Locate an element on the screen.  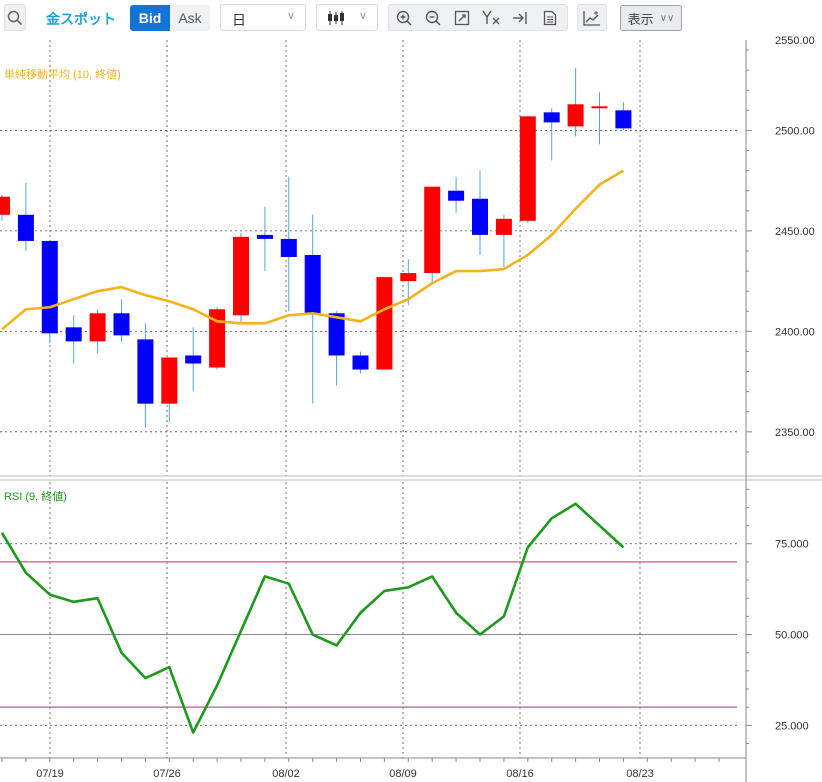
rsi-indicator-label: RSI (9, 終値) is located at coordinates (35, 496).